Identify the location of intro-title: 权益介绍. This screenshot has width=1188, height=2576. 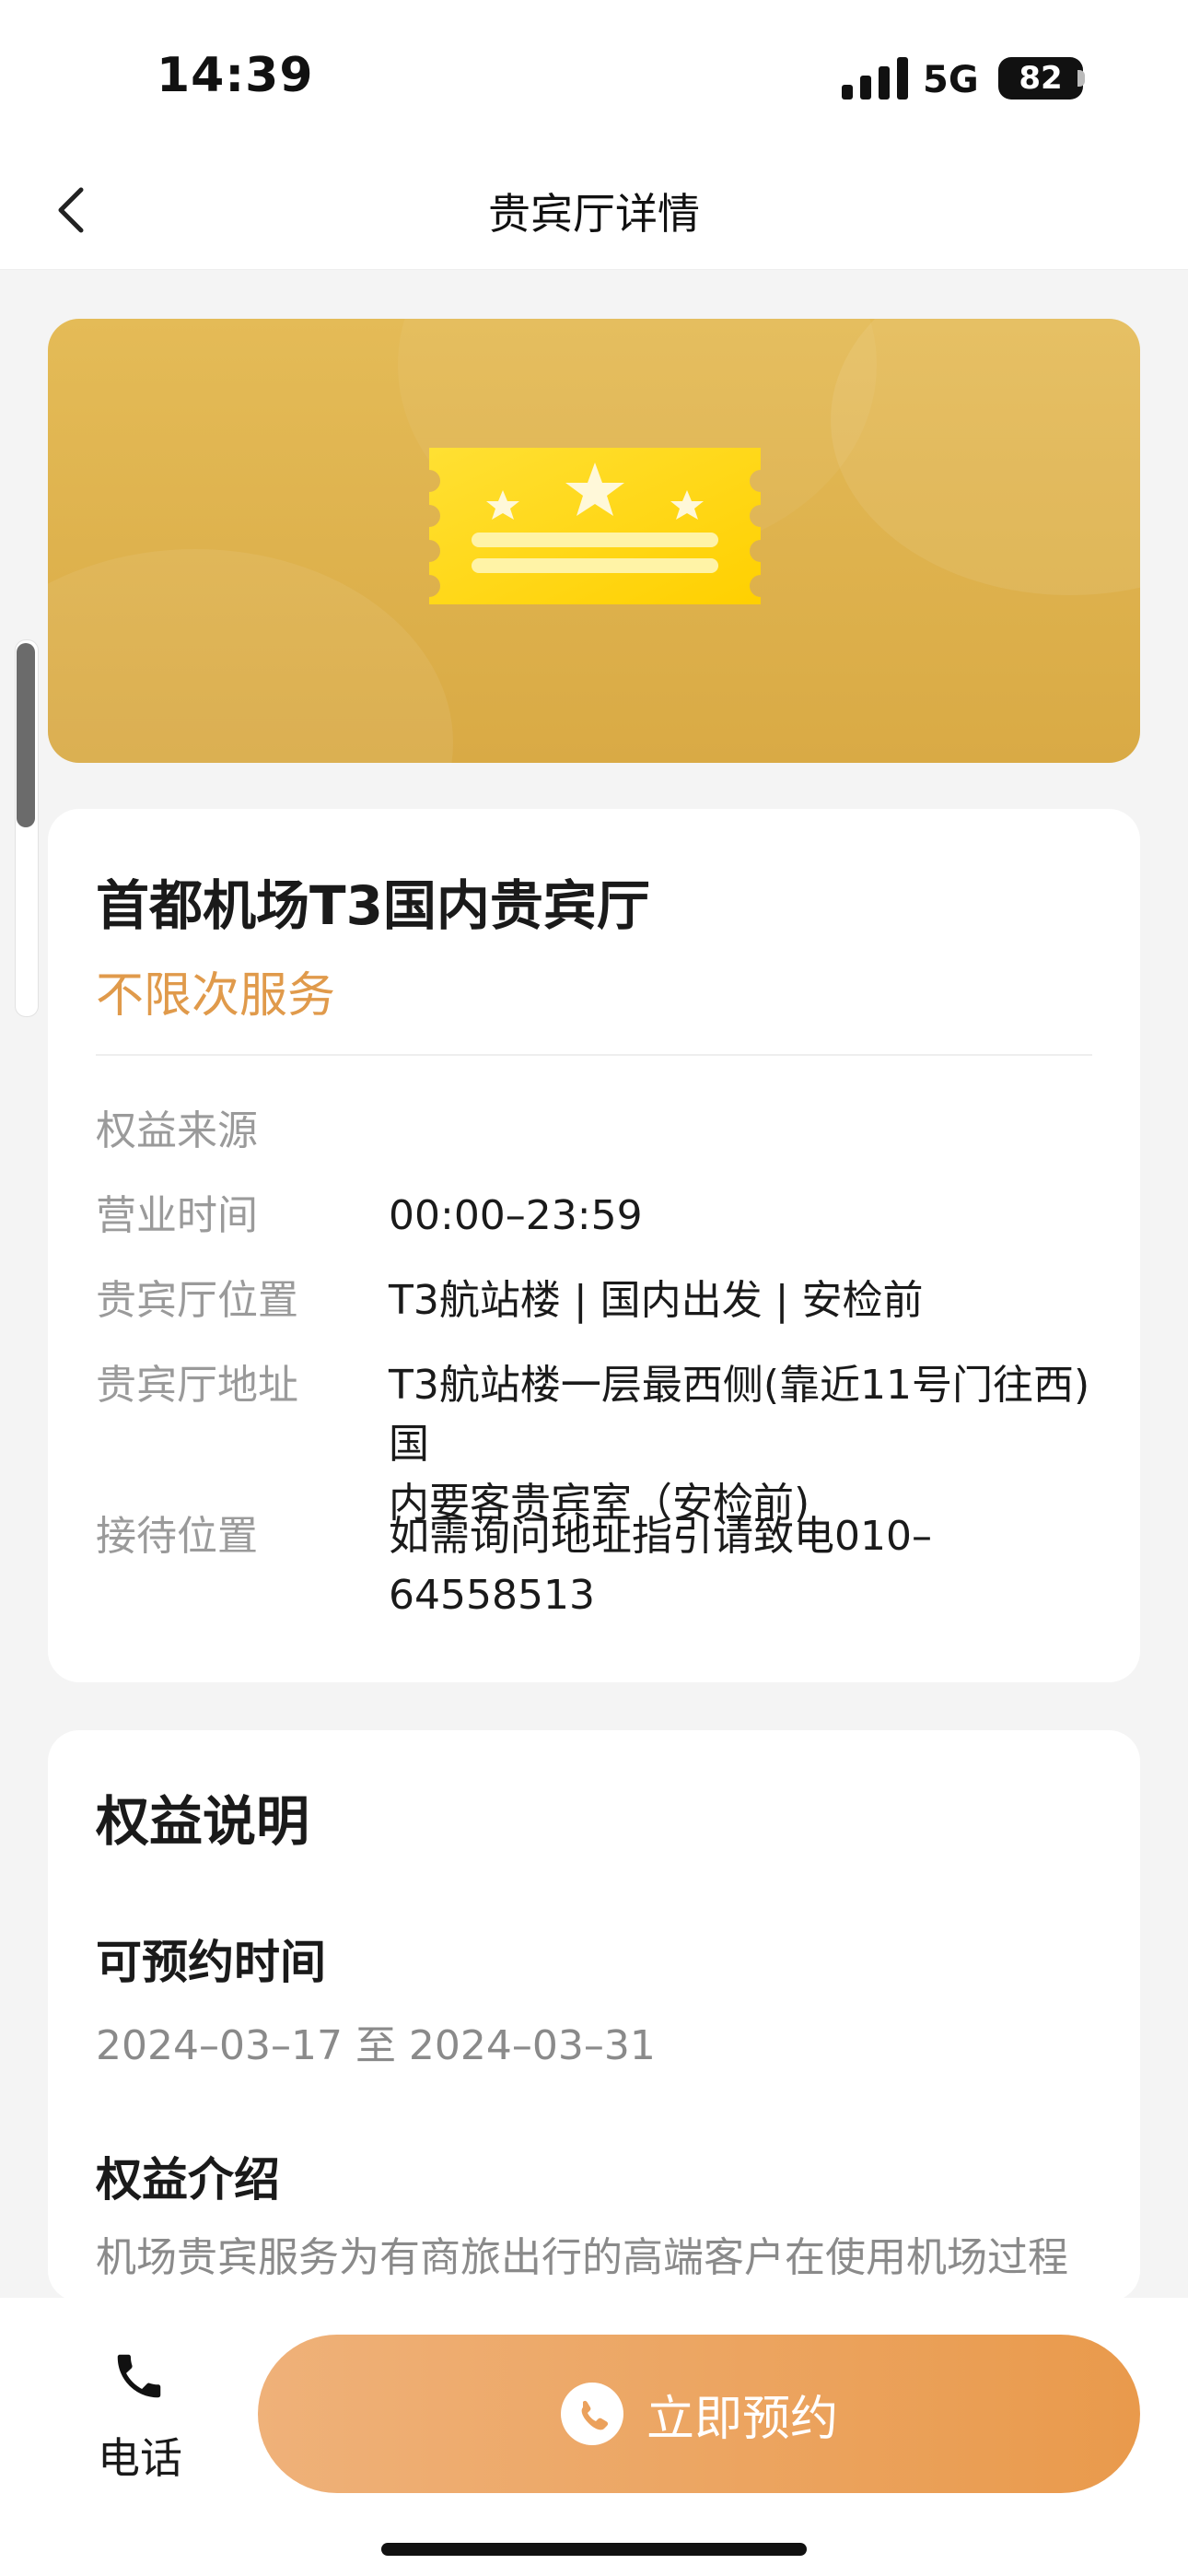
(188, 2180).